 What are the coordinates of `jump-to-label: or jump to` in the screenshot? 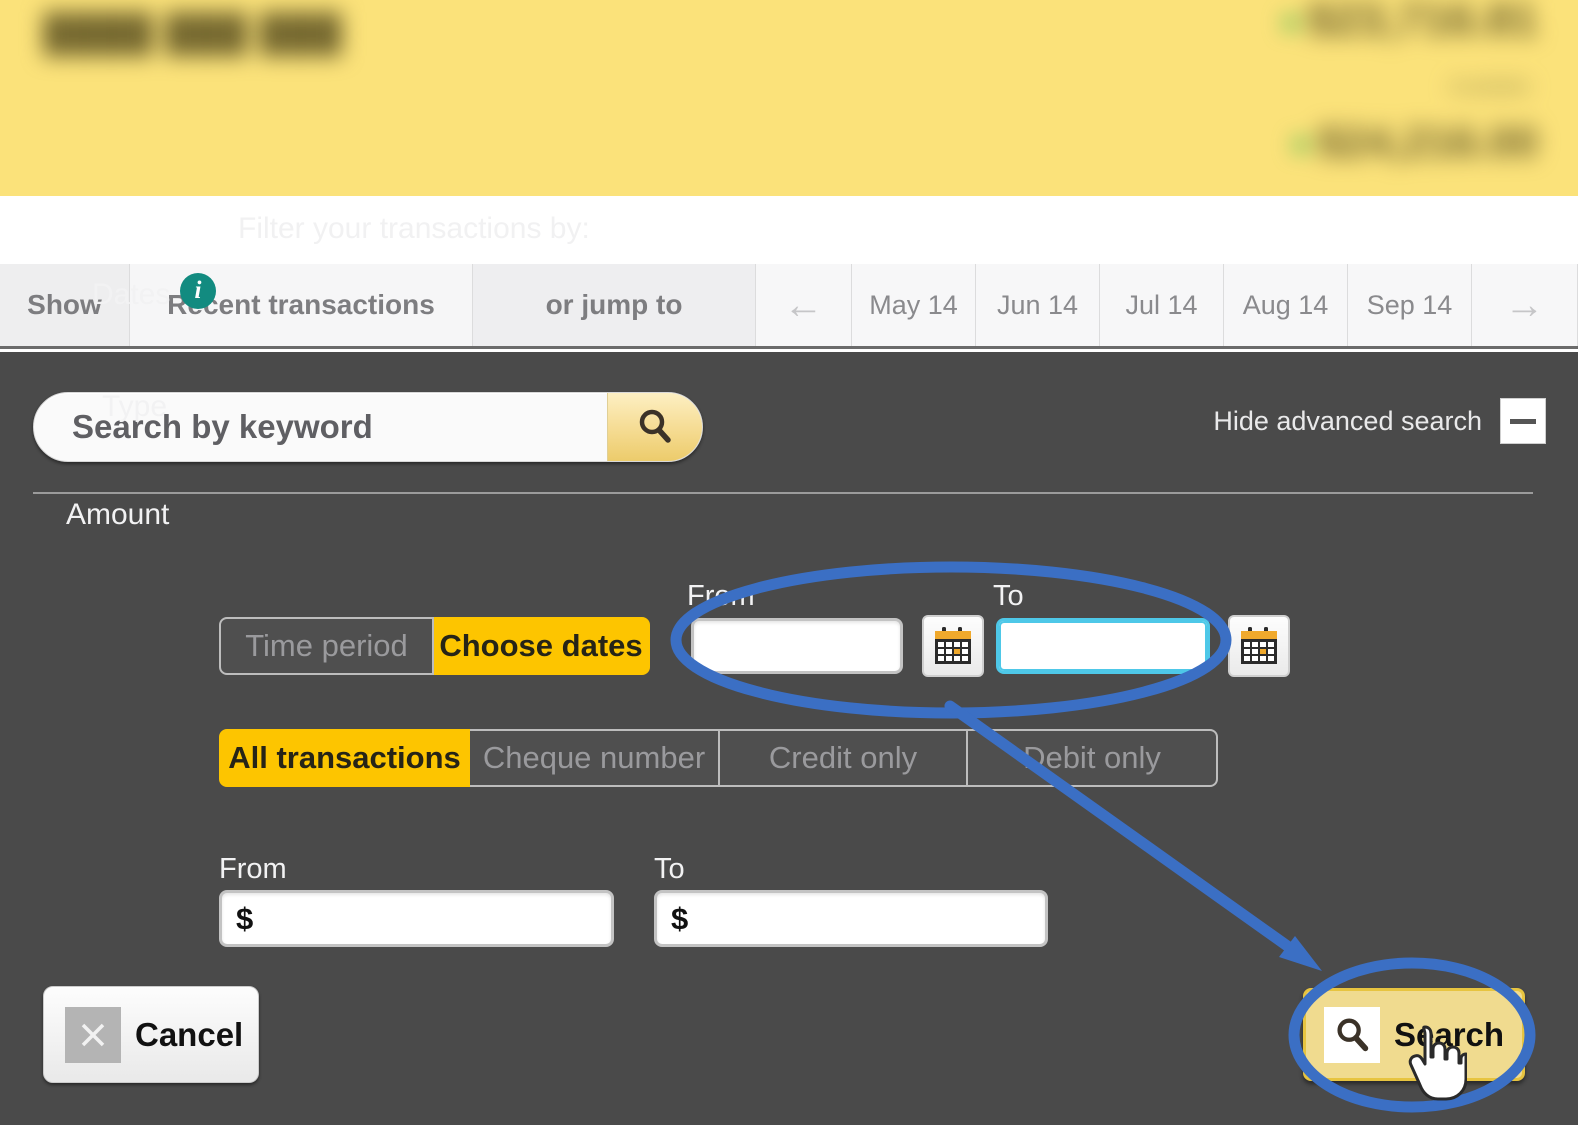 It's located at (614, 305).